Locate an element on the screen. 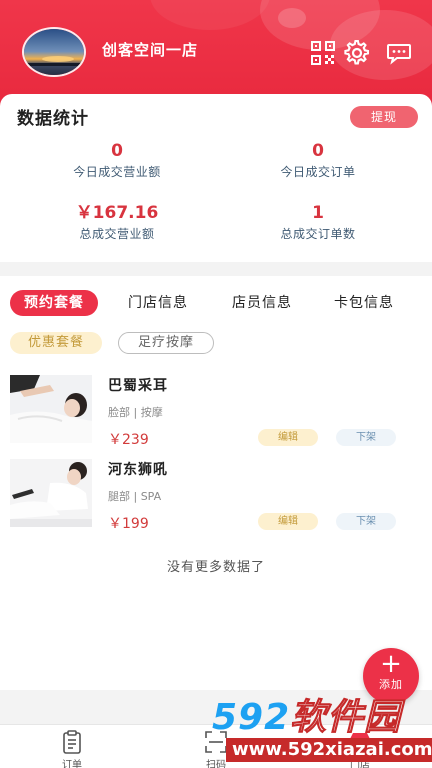  list-item: 巴蜀采耳 脸部 | 按摩 ￥239 编辑 下架 is located at coordinates (216, 415).